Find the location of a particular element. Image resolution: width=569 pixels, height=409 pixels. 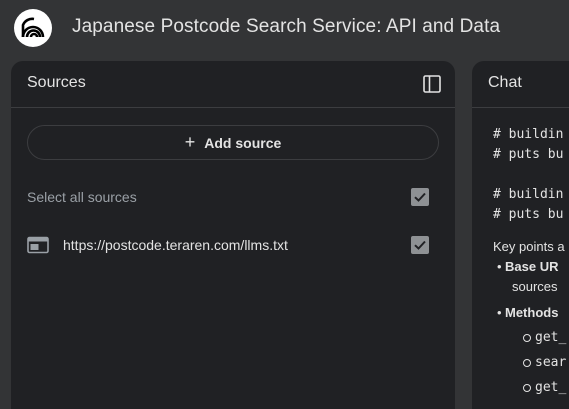

source-checkbox is located at coordinates (420, 245).